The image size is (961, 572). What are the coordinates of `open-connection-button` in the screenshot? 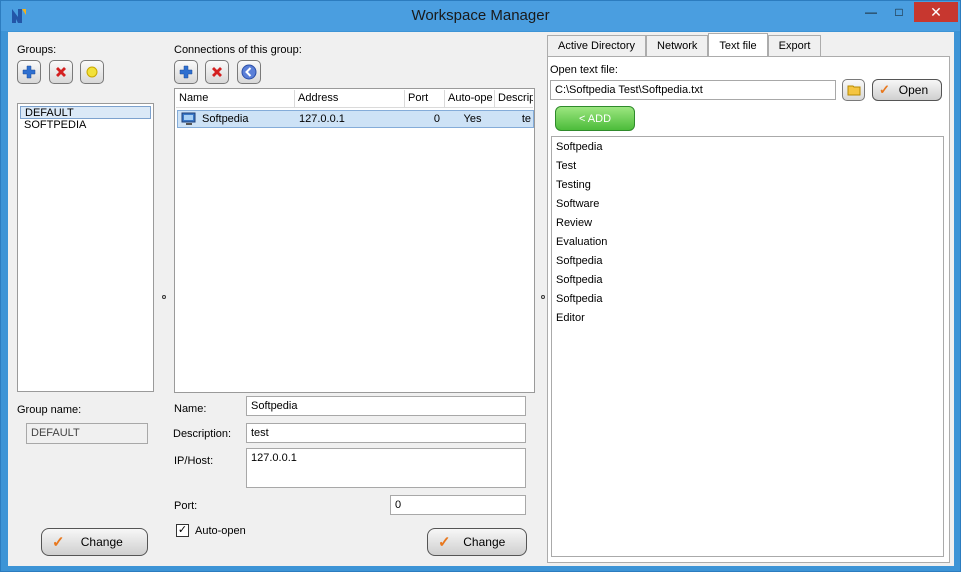 It's located at (249, 72).